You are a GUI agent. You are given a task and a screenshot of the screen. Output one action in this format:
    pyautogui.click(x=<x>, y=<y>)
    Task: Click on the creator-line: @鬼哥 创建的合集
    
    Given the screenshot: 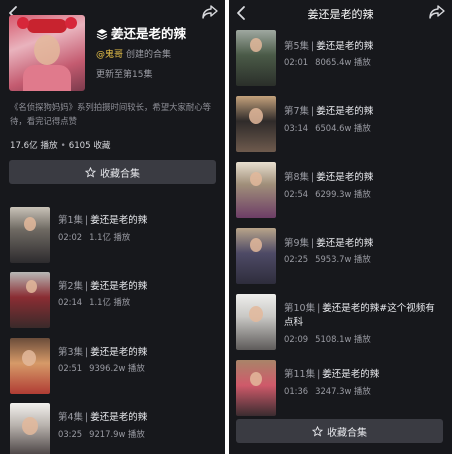 What is the action you would take?
    pyautogui.click(x=133, y=53)
    